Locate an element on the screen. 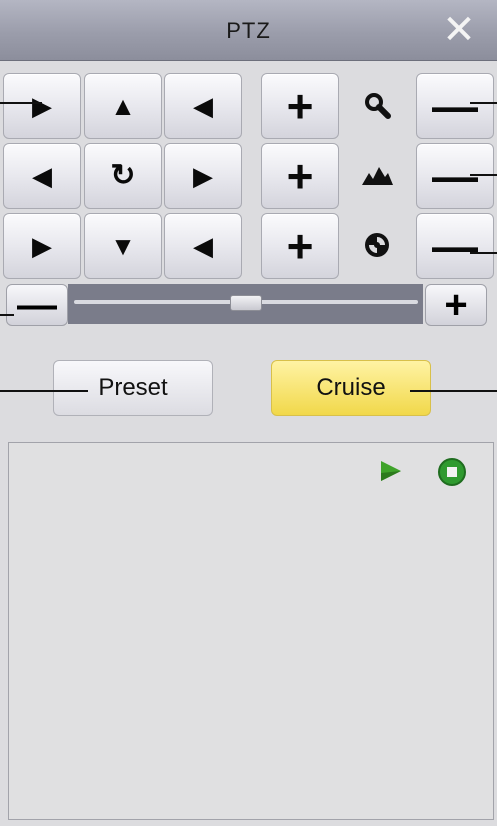 The width and height of the screenshot is (497, 826). zoom-in-button: + is located at coordinates (300, 106).